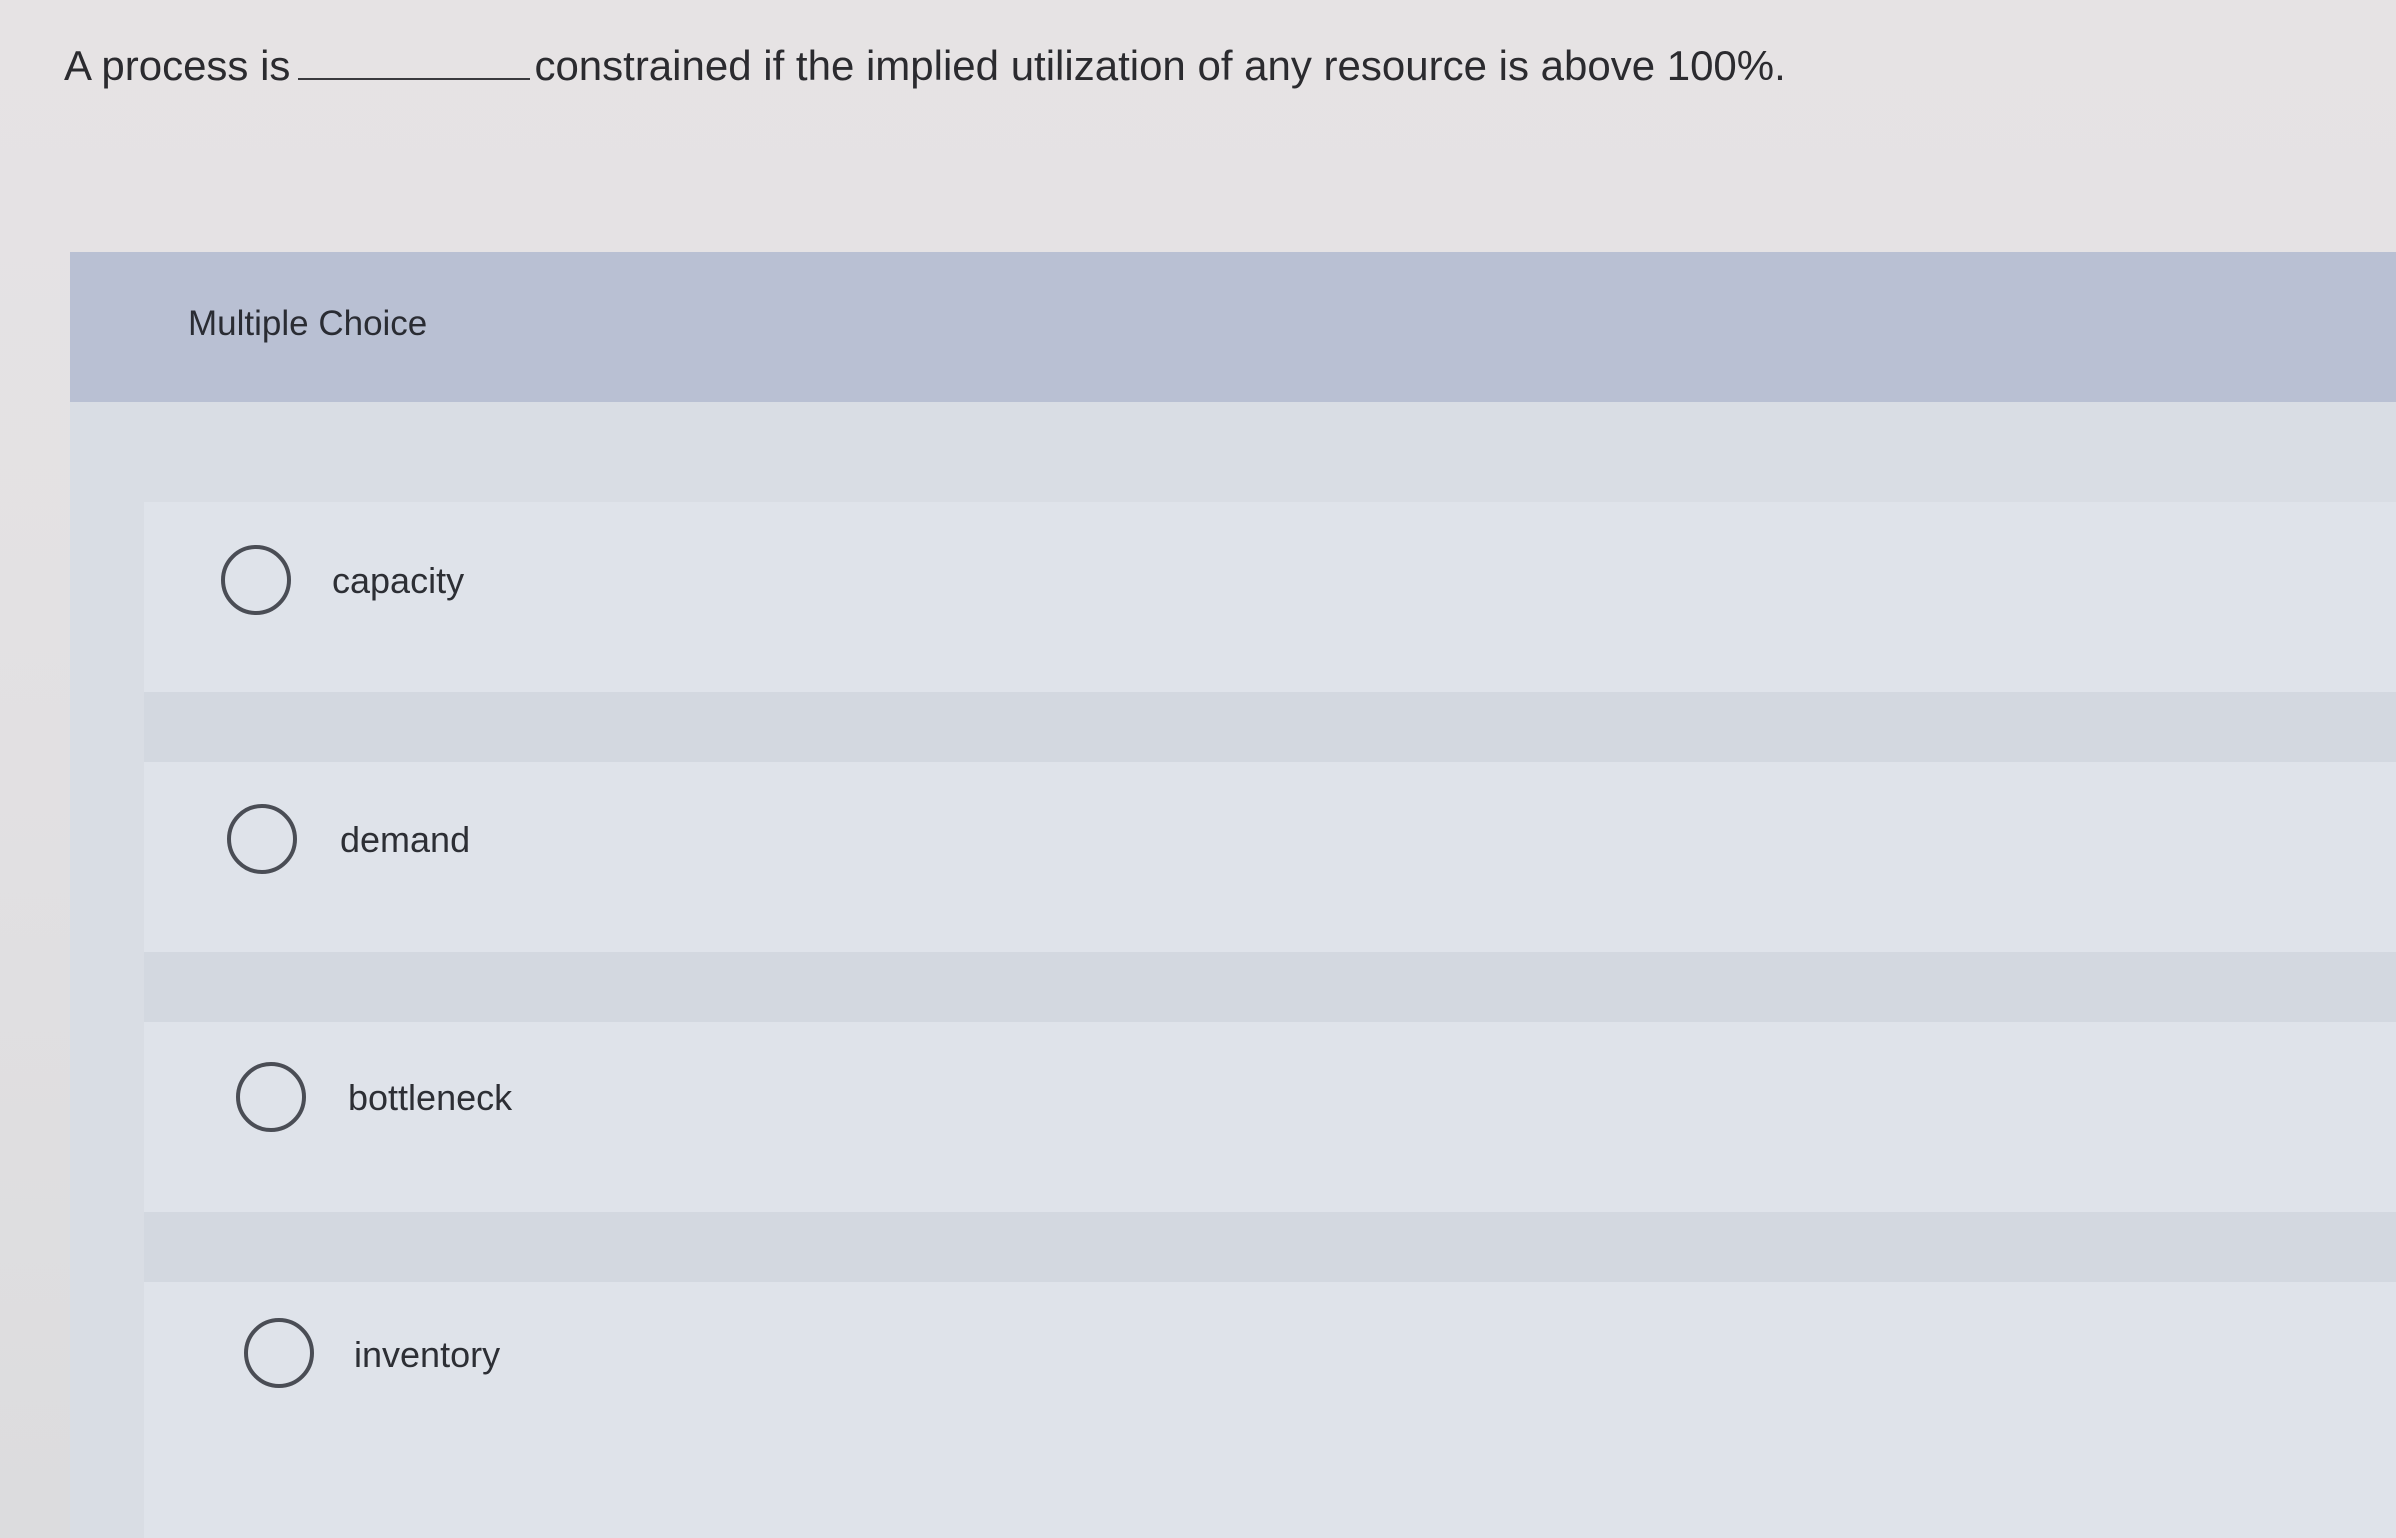 The width and height of the screenshot is (2396, 1538). I want to click on answer-blank, so click(414, 64).